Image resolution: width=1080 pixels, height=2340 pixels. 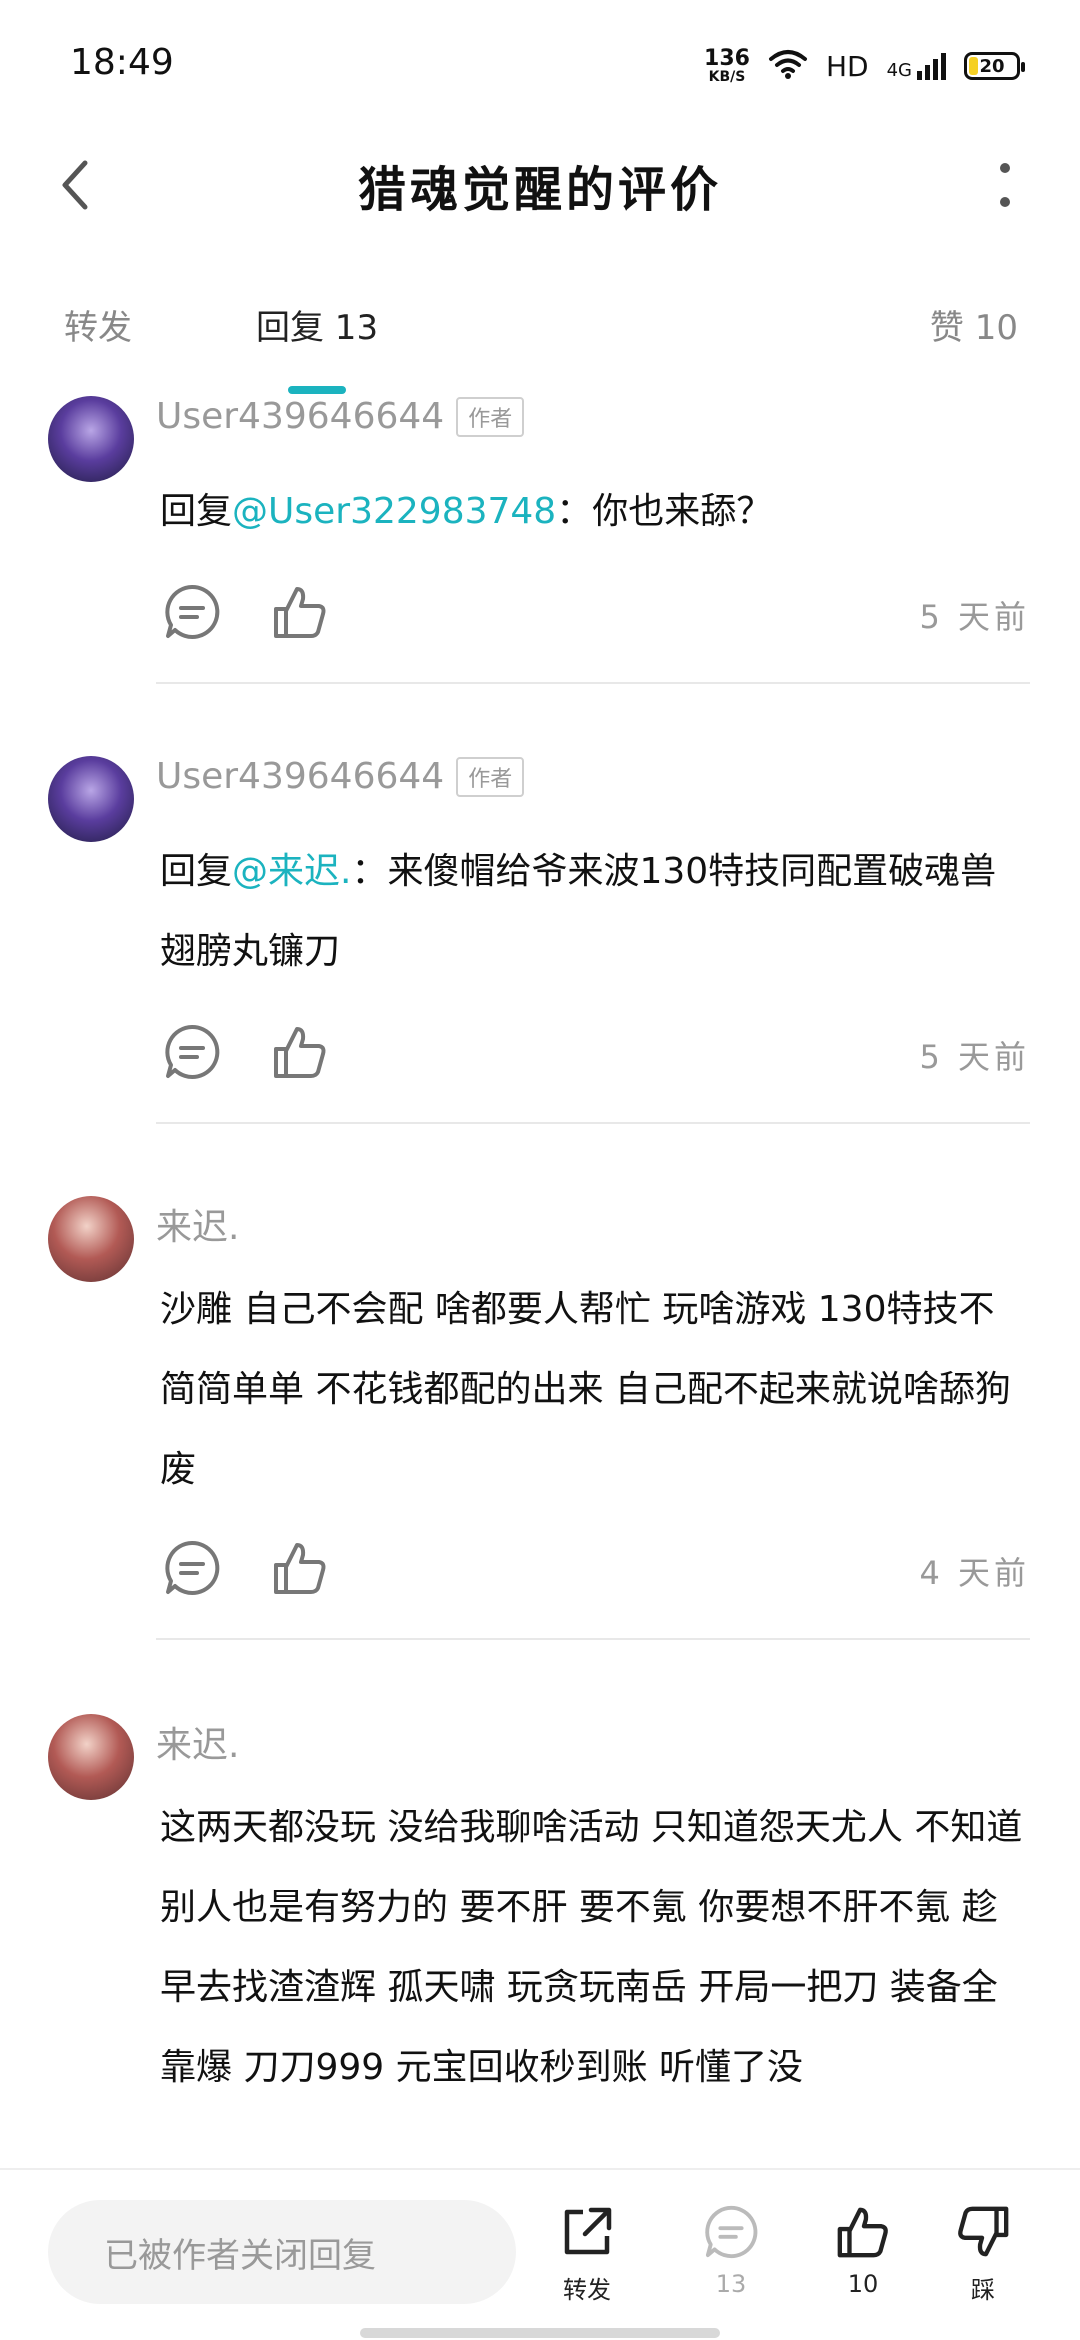 I want to click on more-vertical-icon, so click(x=1005, y=185).